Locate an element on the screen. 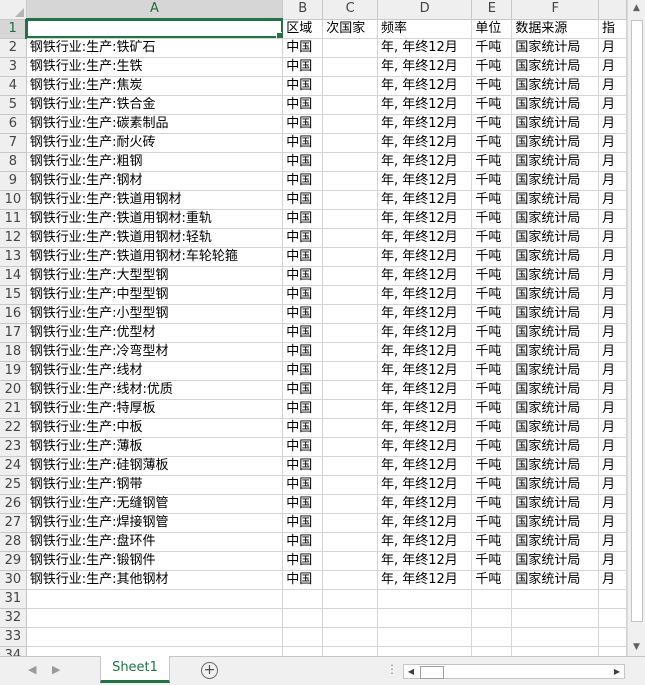 This screenshot has height=685, width=645. cell-c23 is located at coordinates (350, 447).